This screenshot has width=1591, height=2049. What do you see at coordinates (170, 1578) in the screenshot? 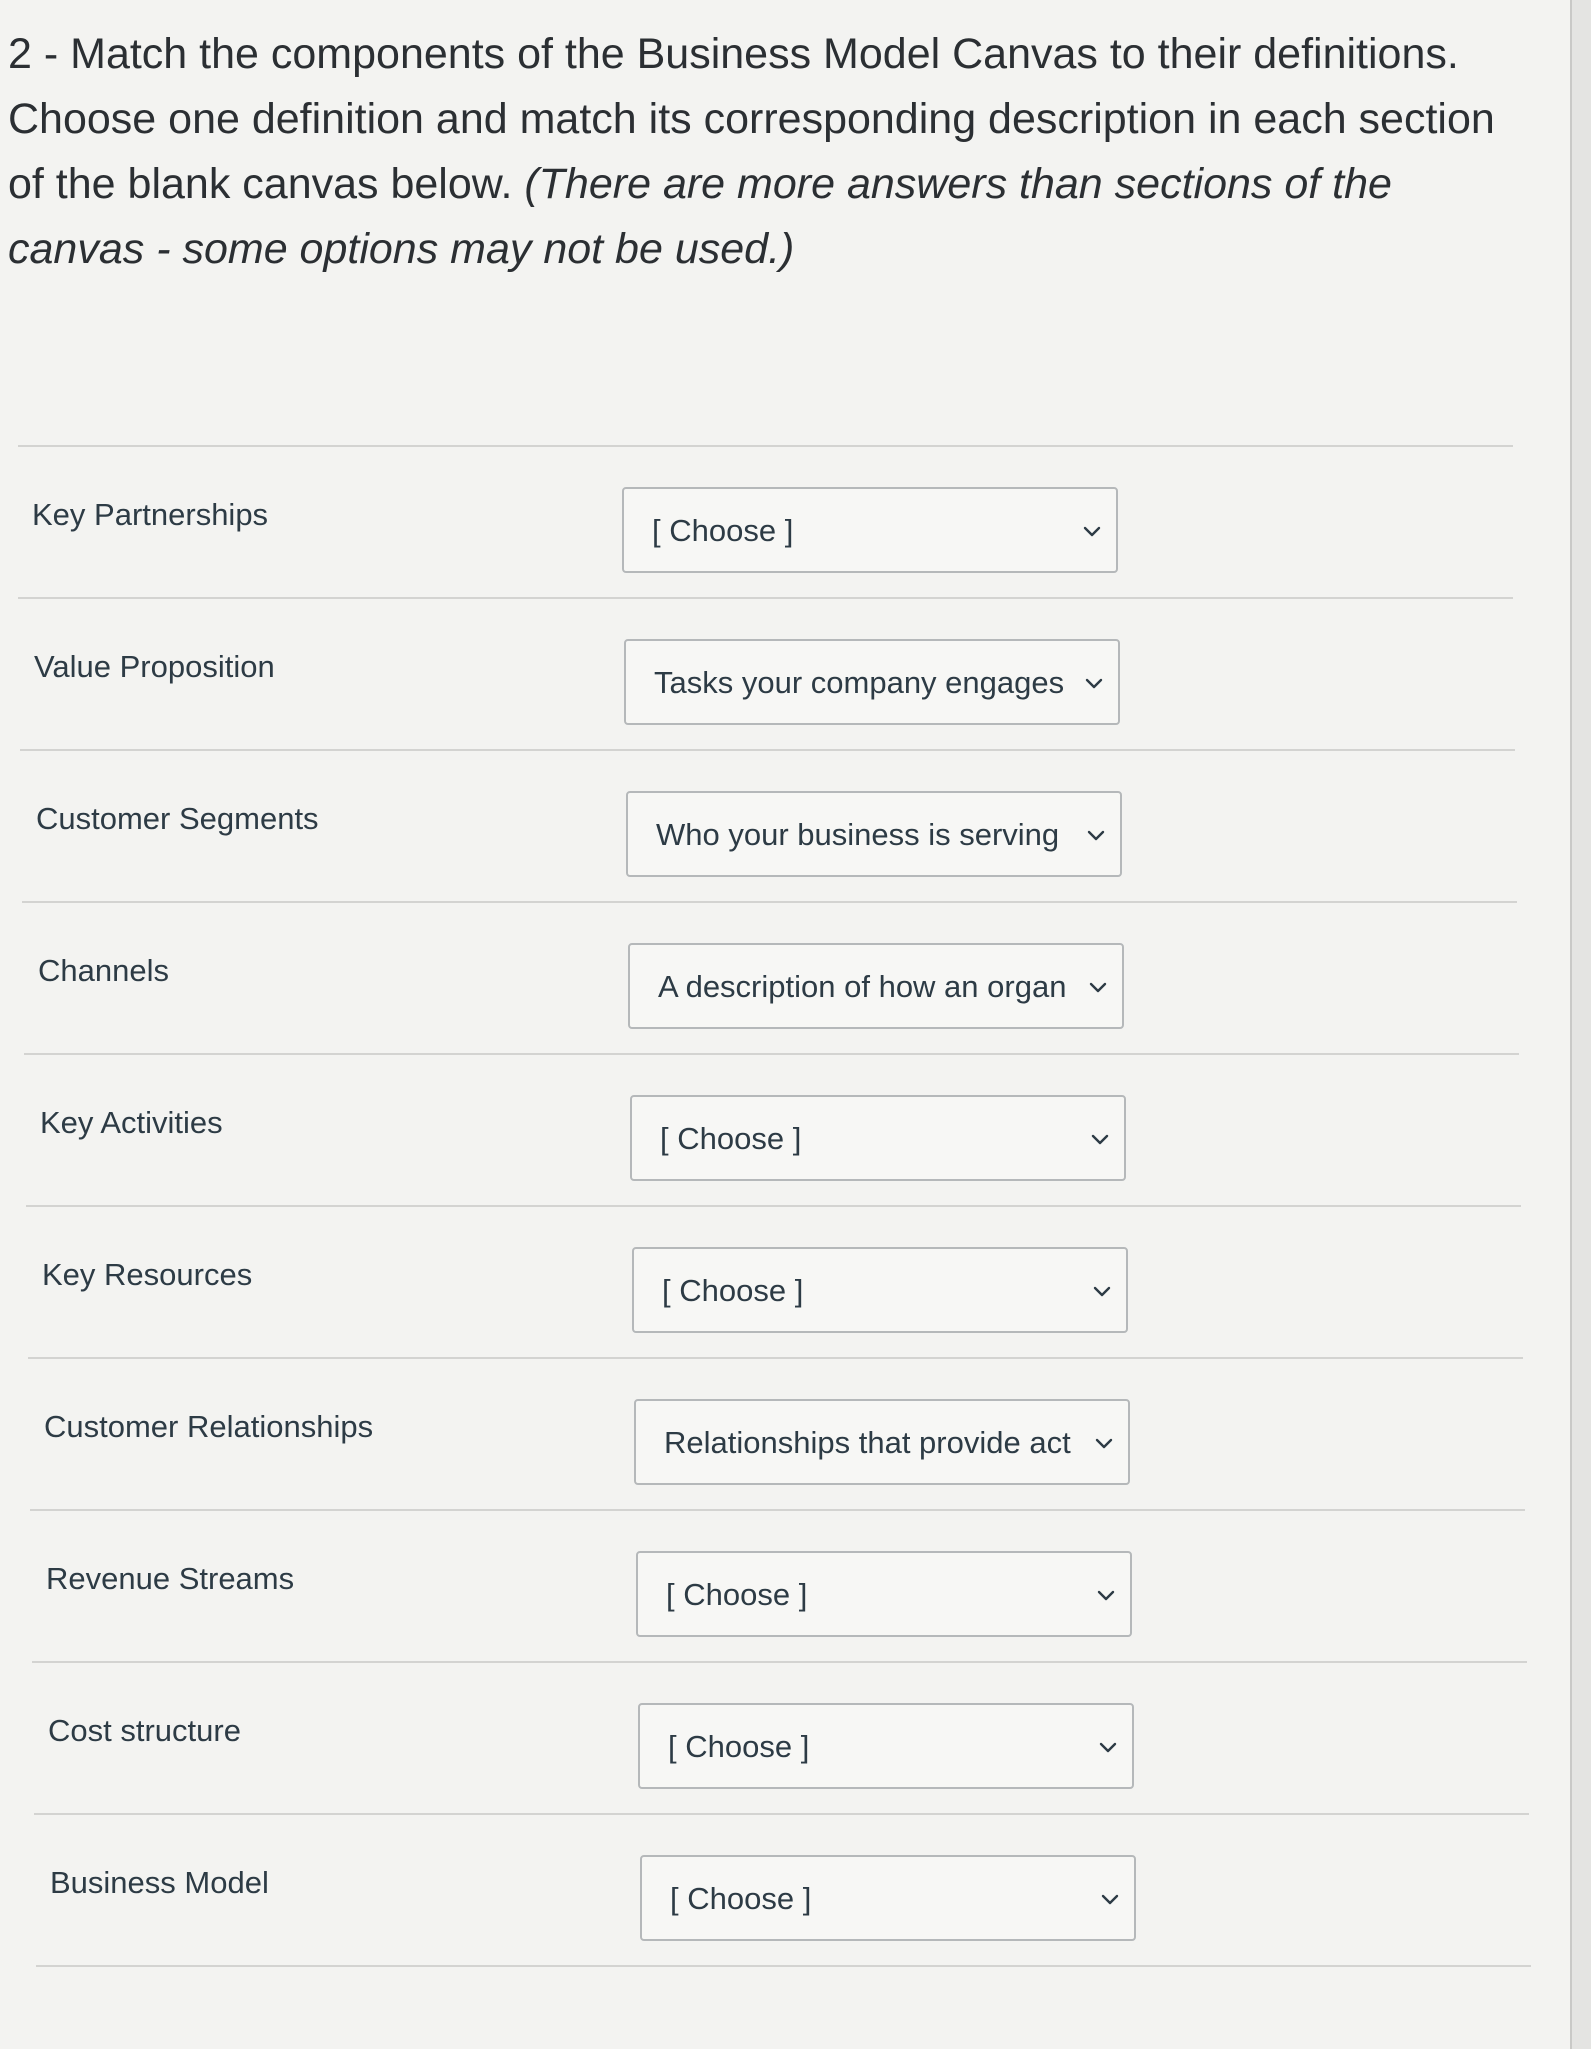
I see `component-label: Revenue Streams` at bounding box center [170, 1578].